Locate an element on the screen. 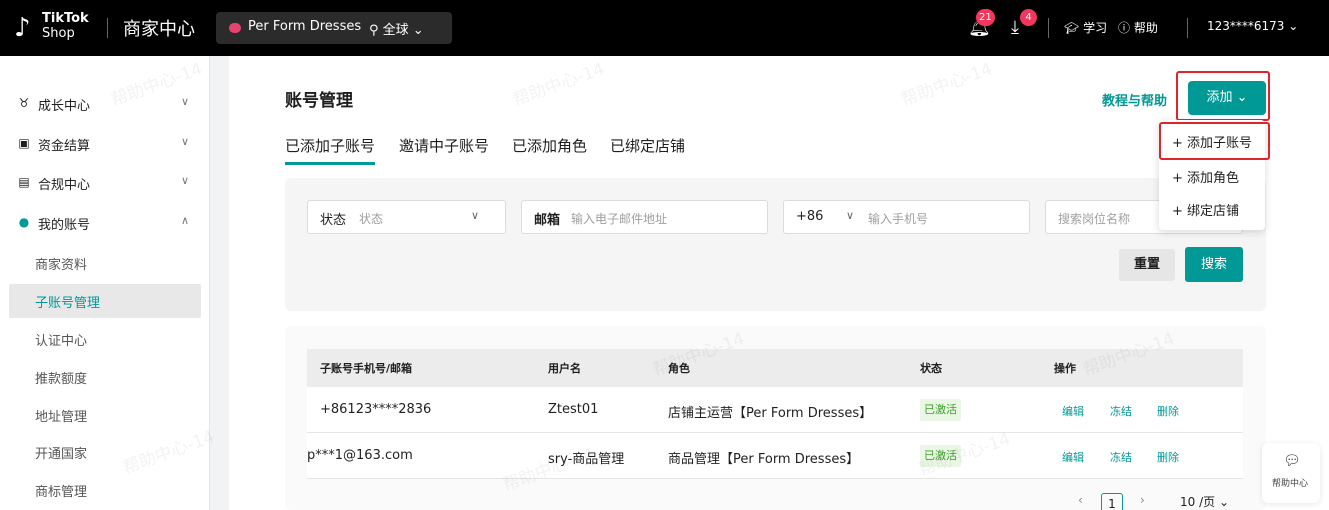  notification-bell-icon: 🔔︎ 21 is located at coordinates (981, 23).